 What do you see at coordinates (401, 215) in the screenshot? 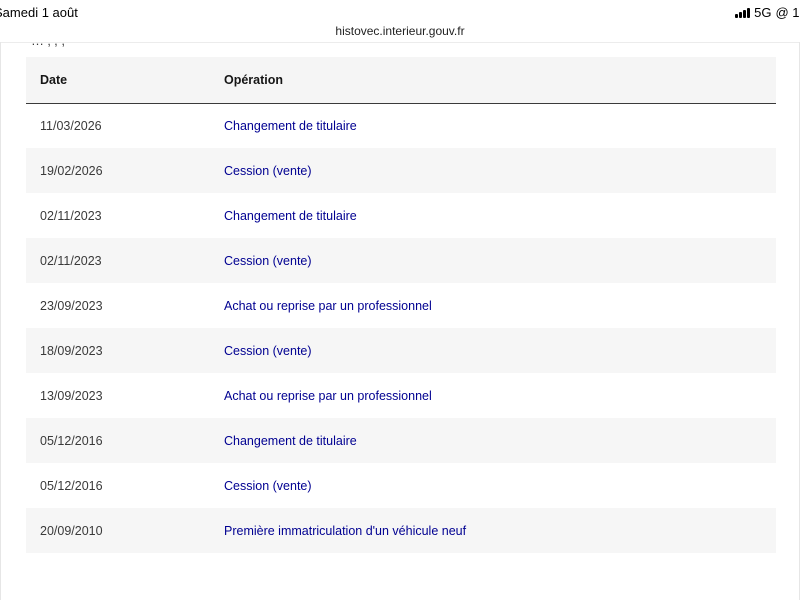
I see `table-row: 02/11/2023 Changement de titulaire` at bounding box center [401, 215].